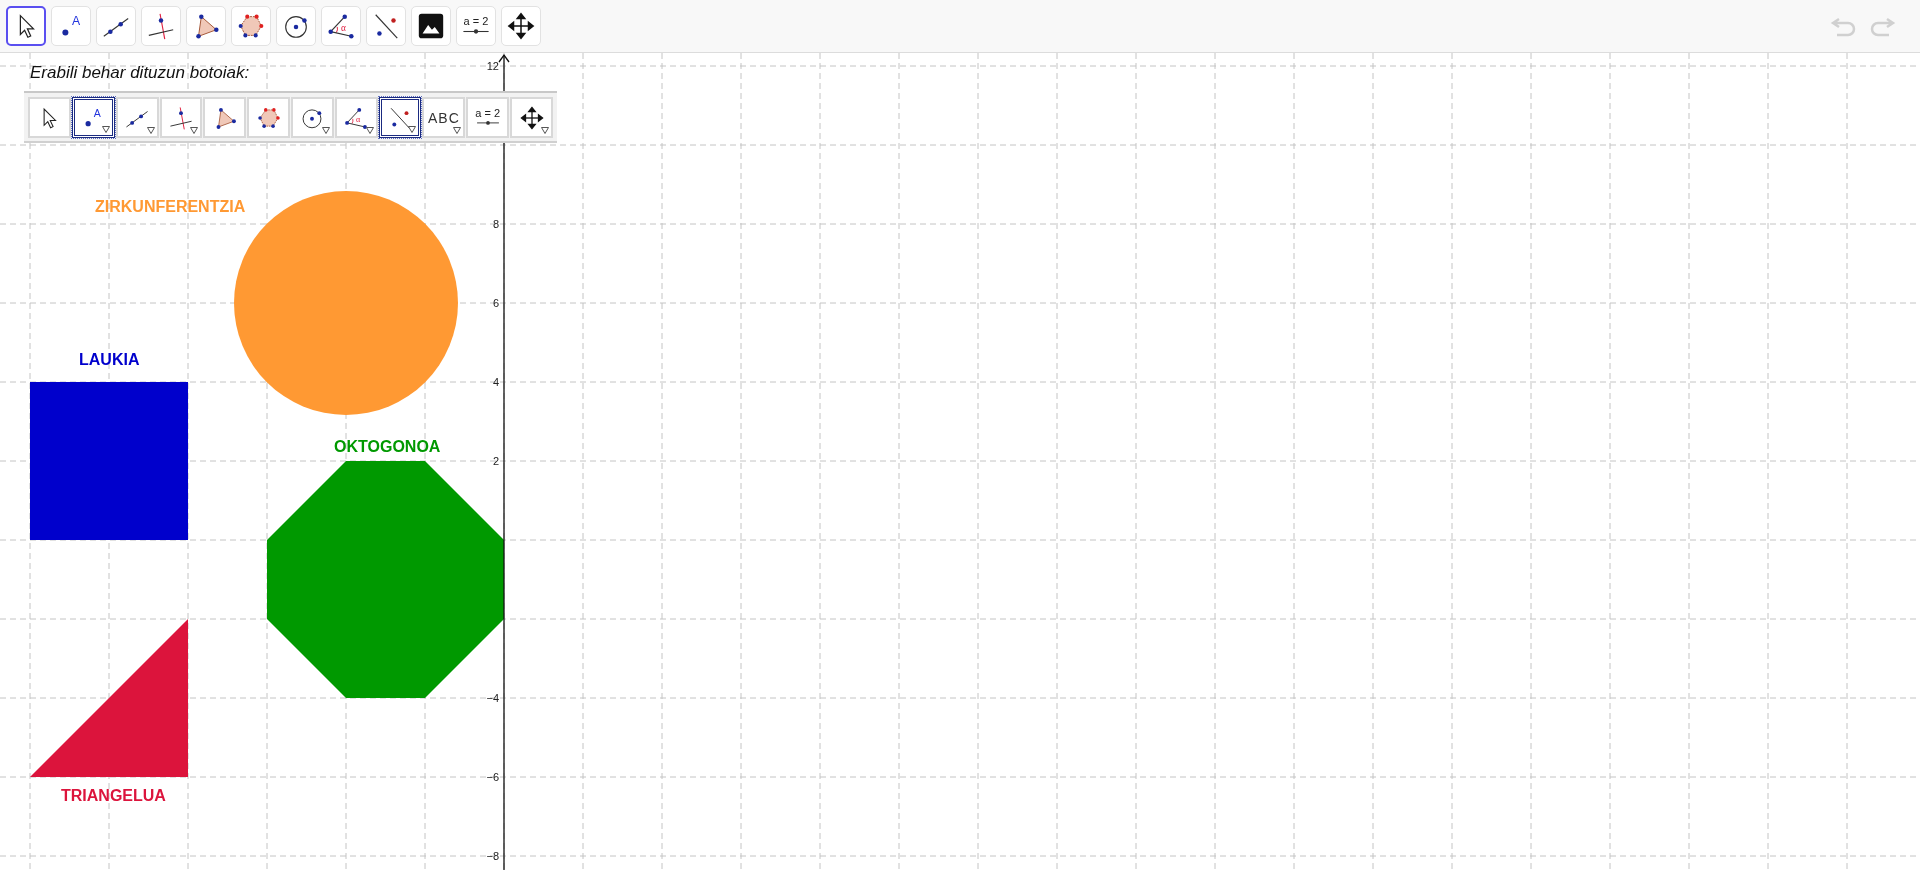 This screenshot has height=870, width=1920. Describe the element at coordinates (1844, 26) in the screenshot. I see `undo-icon` at that location.